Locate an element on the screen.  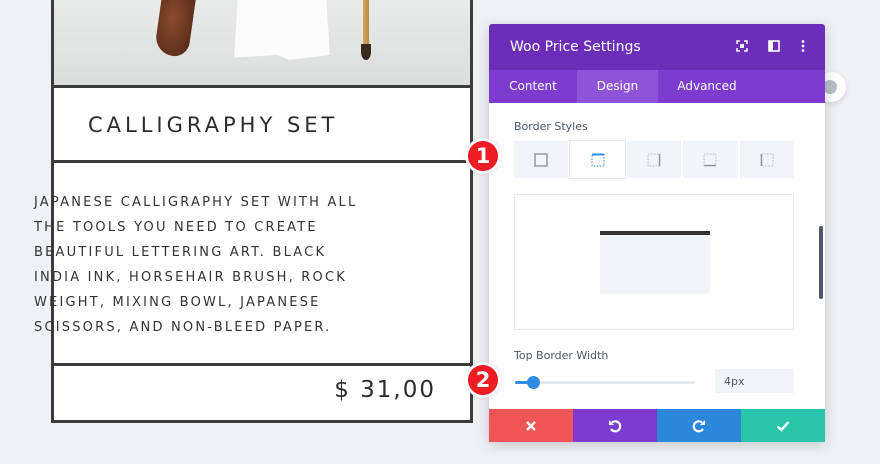
description-line: INDIA INK, HORSEHAIR BRUSH, ROCK is located at coordinates (190, 277).